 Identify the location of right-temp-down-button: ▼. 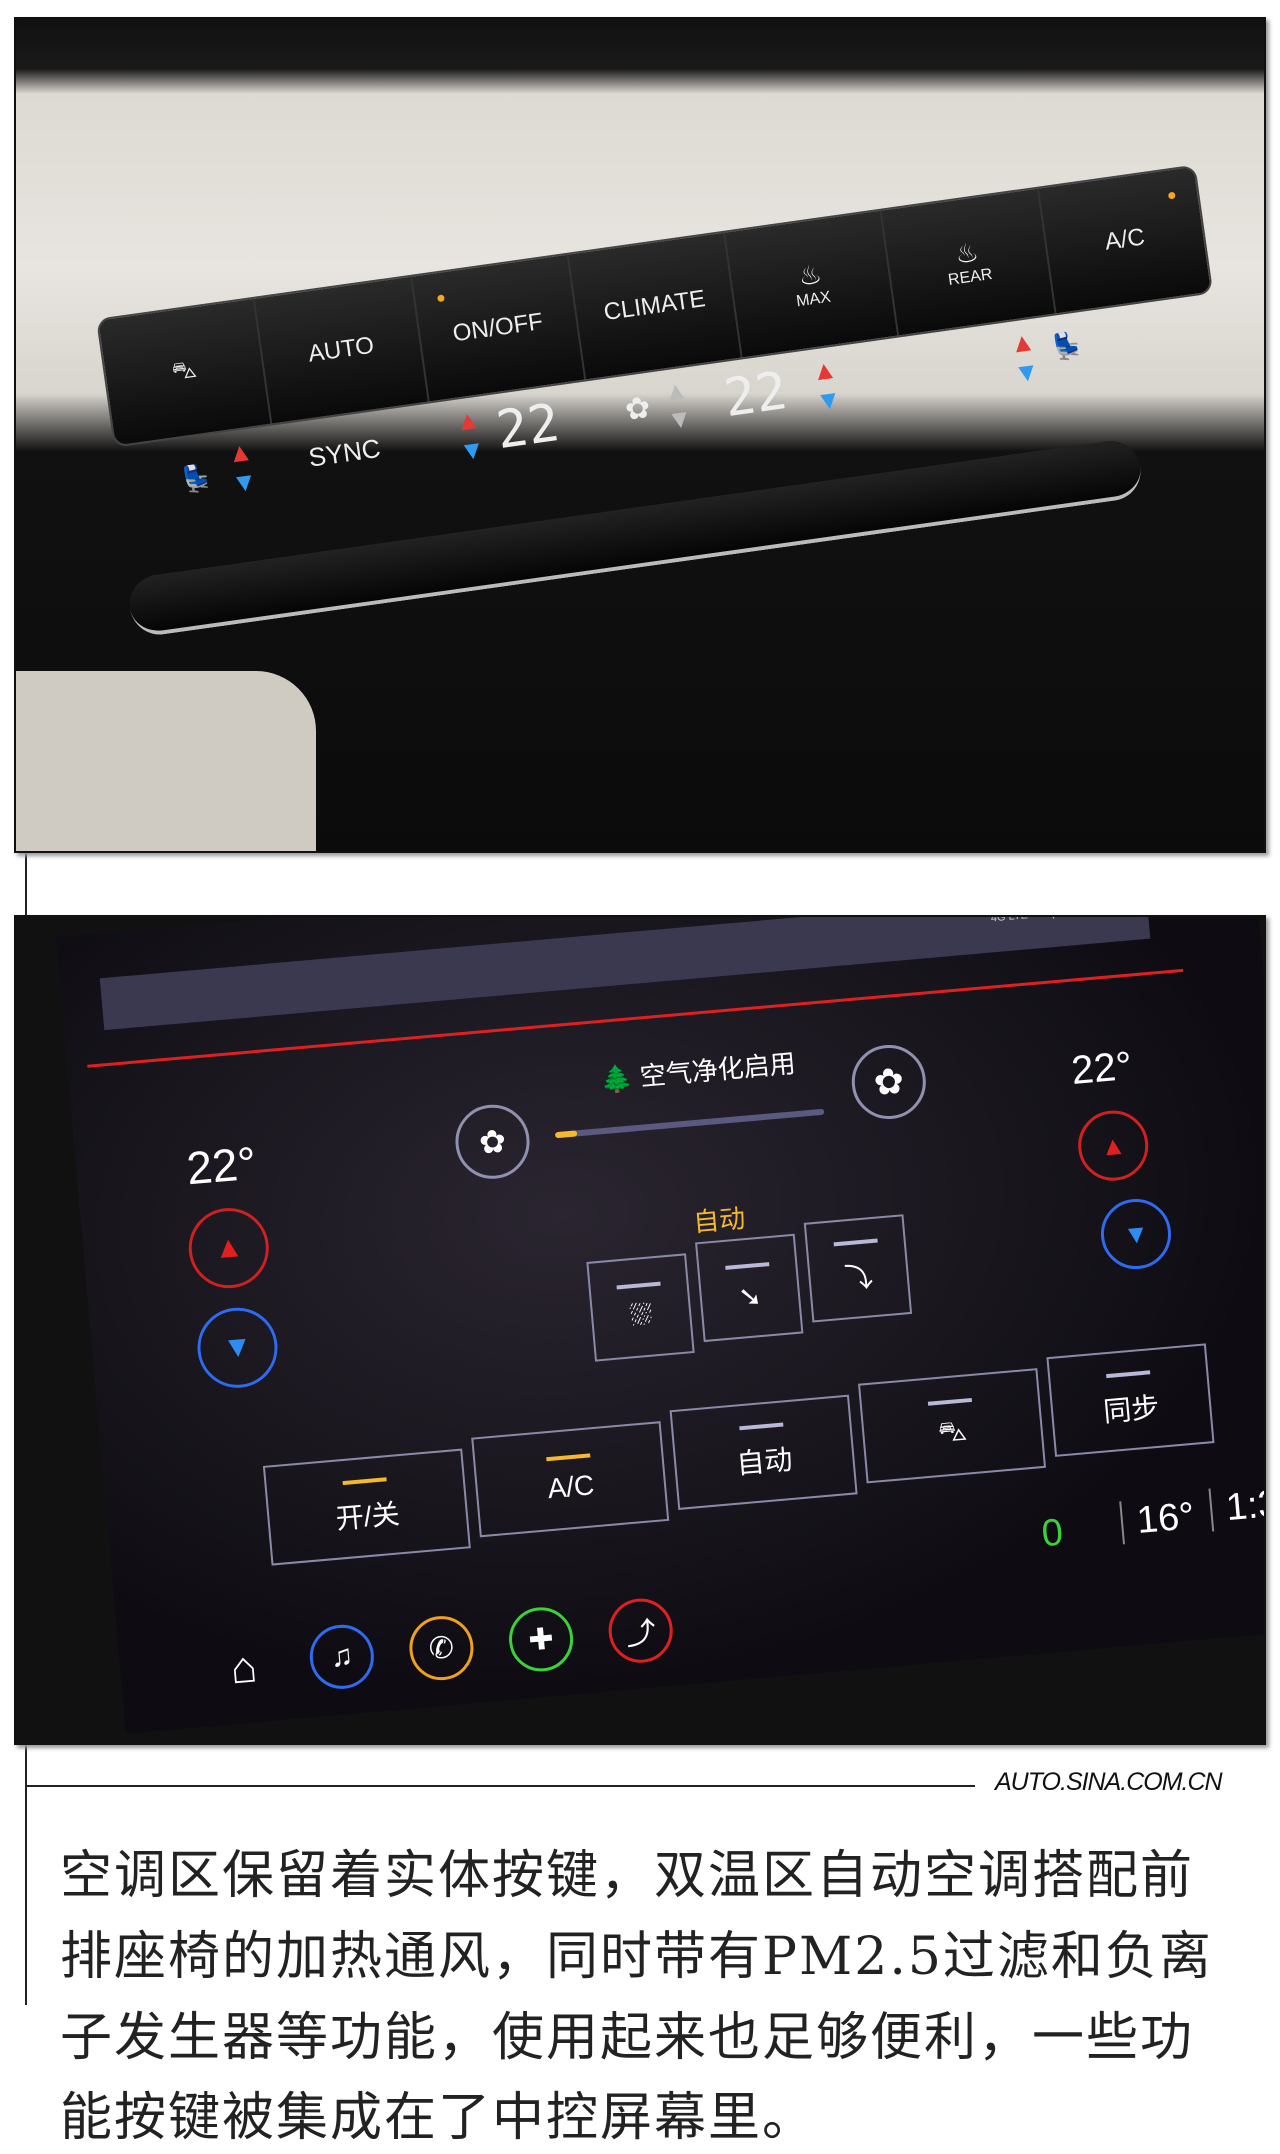
(1136, 1234).